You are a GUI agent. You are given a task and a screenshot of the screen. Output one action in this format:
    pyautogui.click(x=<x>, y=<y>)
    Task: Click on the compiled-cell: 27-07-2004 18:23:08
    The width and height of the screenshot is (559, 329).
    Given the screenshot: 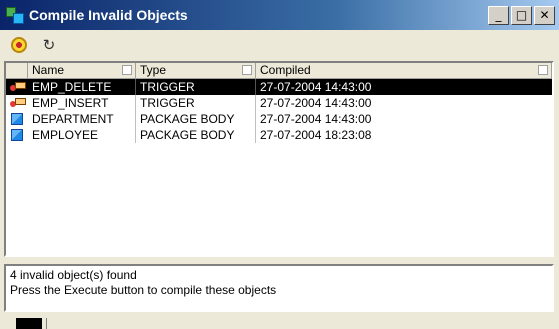 What is the action you would take?
    pyautogui.click(x=316, y=135)
    